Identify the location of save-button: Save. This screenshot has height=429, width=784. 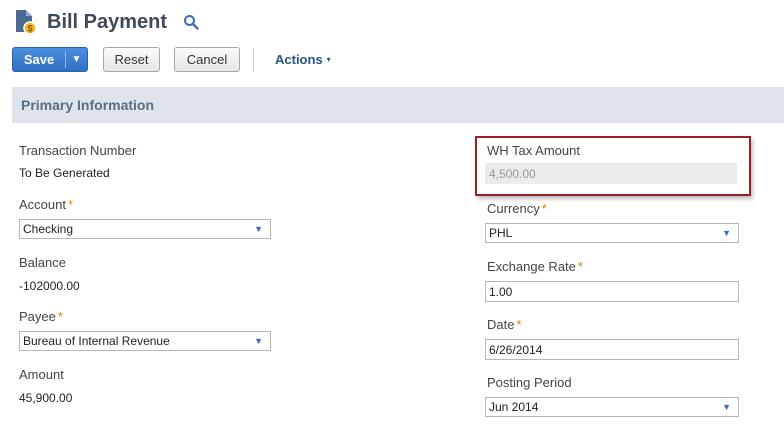
(39, 59).